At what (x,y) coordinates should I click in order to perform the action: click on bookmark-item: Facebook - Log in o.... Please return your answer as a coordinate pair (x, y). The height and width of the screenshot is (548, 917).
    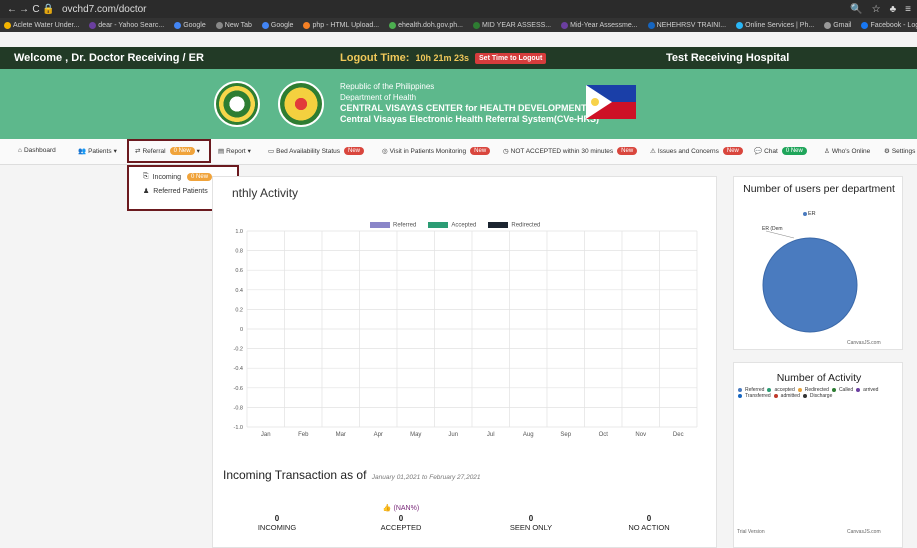
    Looking at the image, I should click on (889, 25).